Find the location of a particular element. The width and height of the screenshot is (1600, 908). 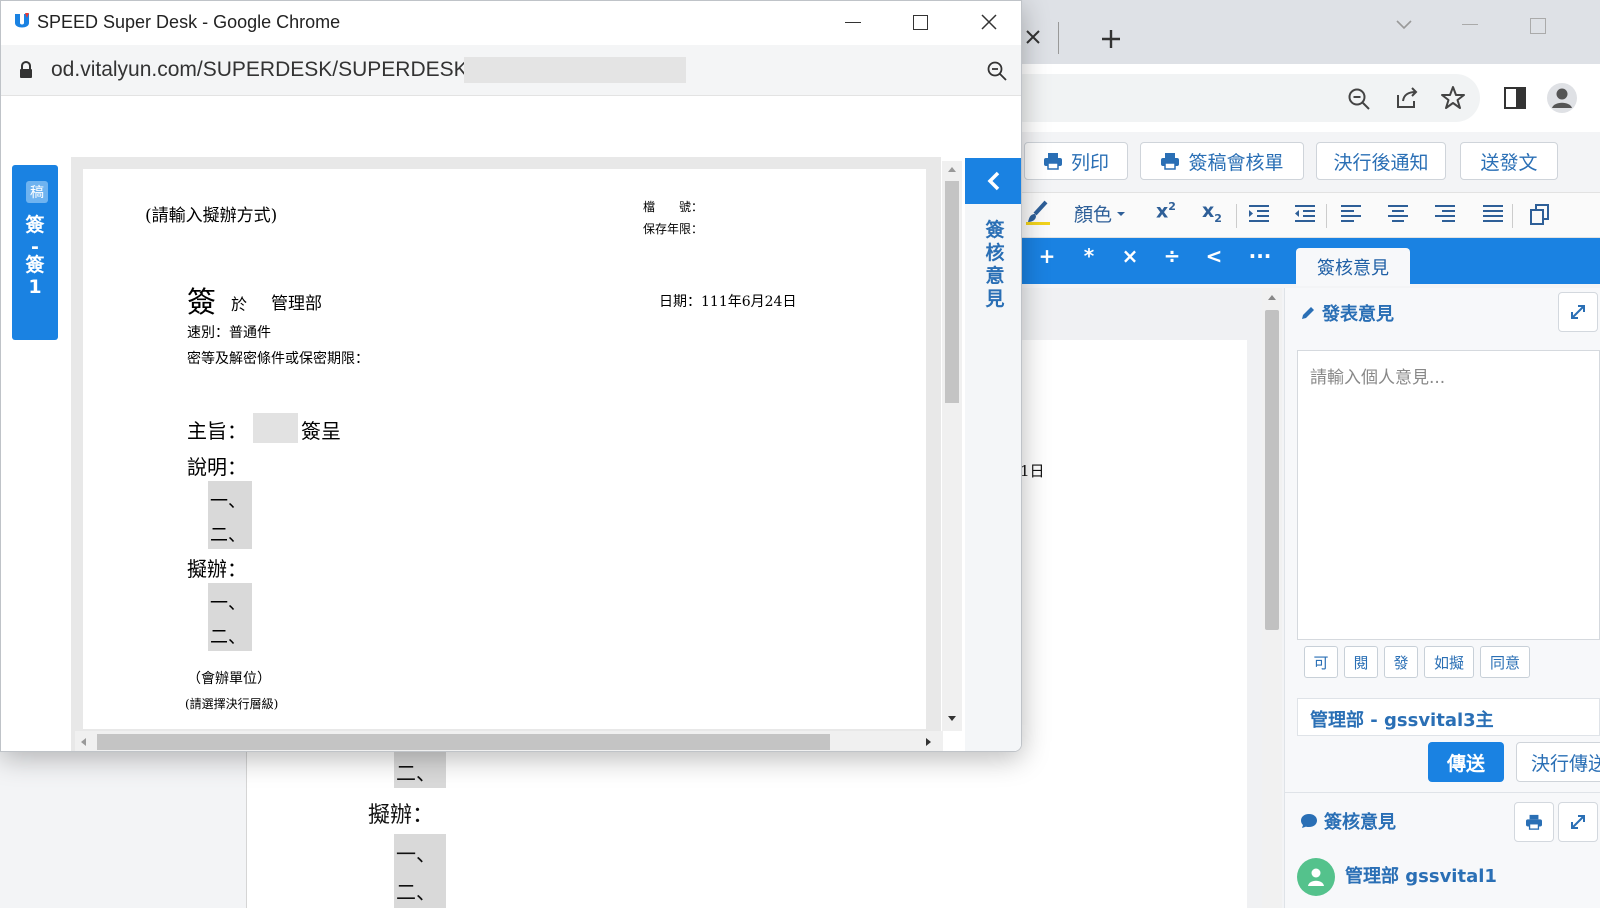

popup-url-text: od.vitalyun.com/SUPERDESK/SUPERDESK/ is located at coordinates (262, 70).